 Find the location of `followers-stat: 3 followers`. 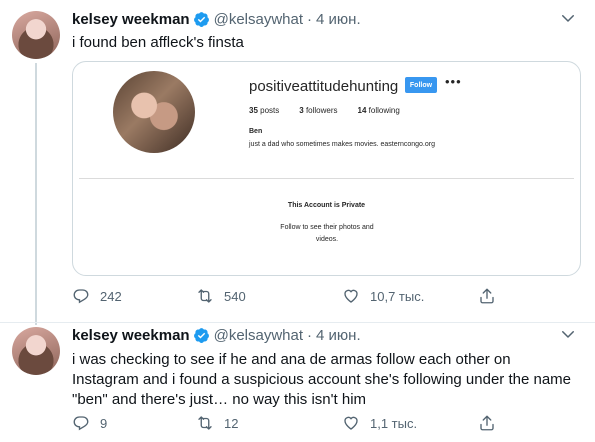

followers-stat: 3 followers is located at coordinates (318, 110).